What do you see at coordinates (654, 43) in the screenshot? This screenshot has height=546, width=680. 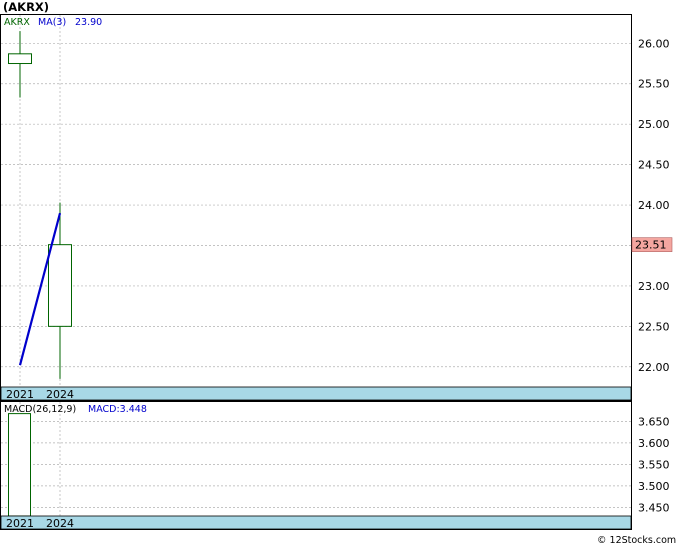 I see `price-y-tick-label: 26.00` at bounding box center [654, 43].